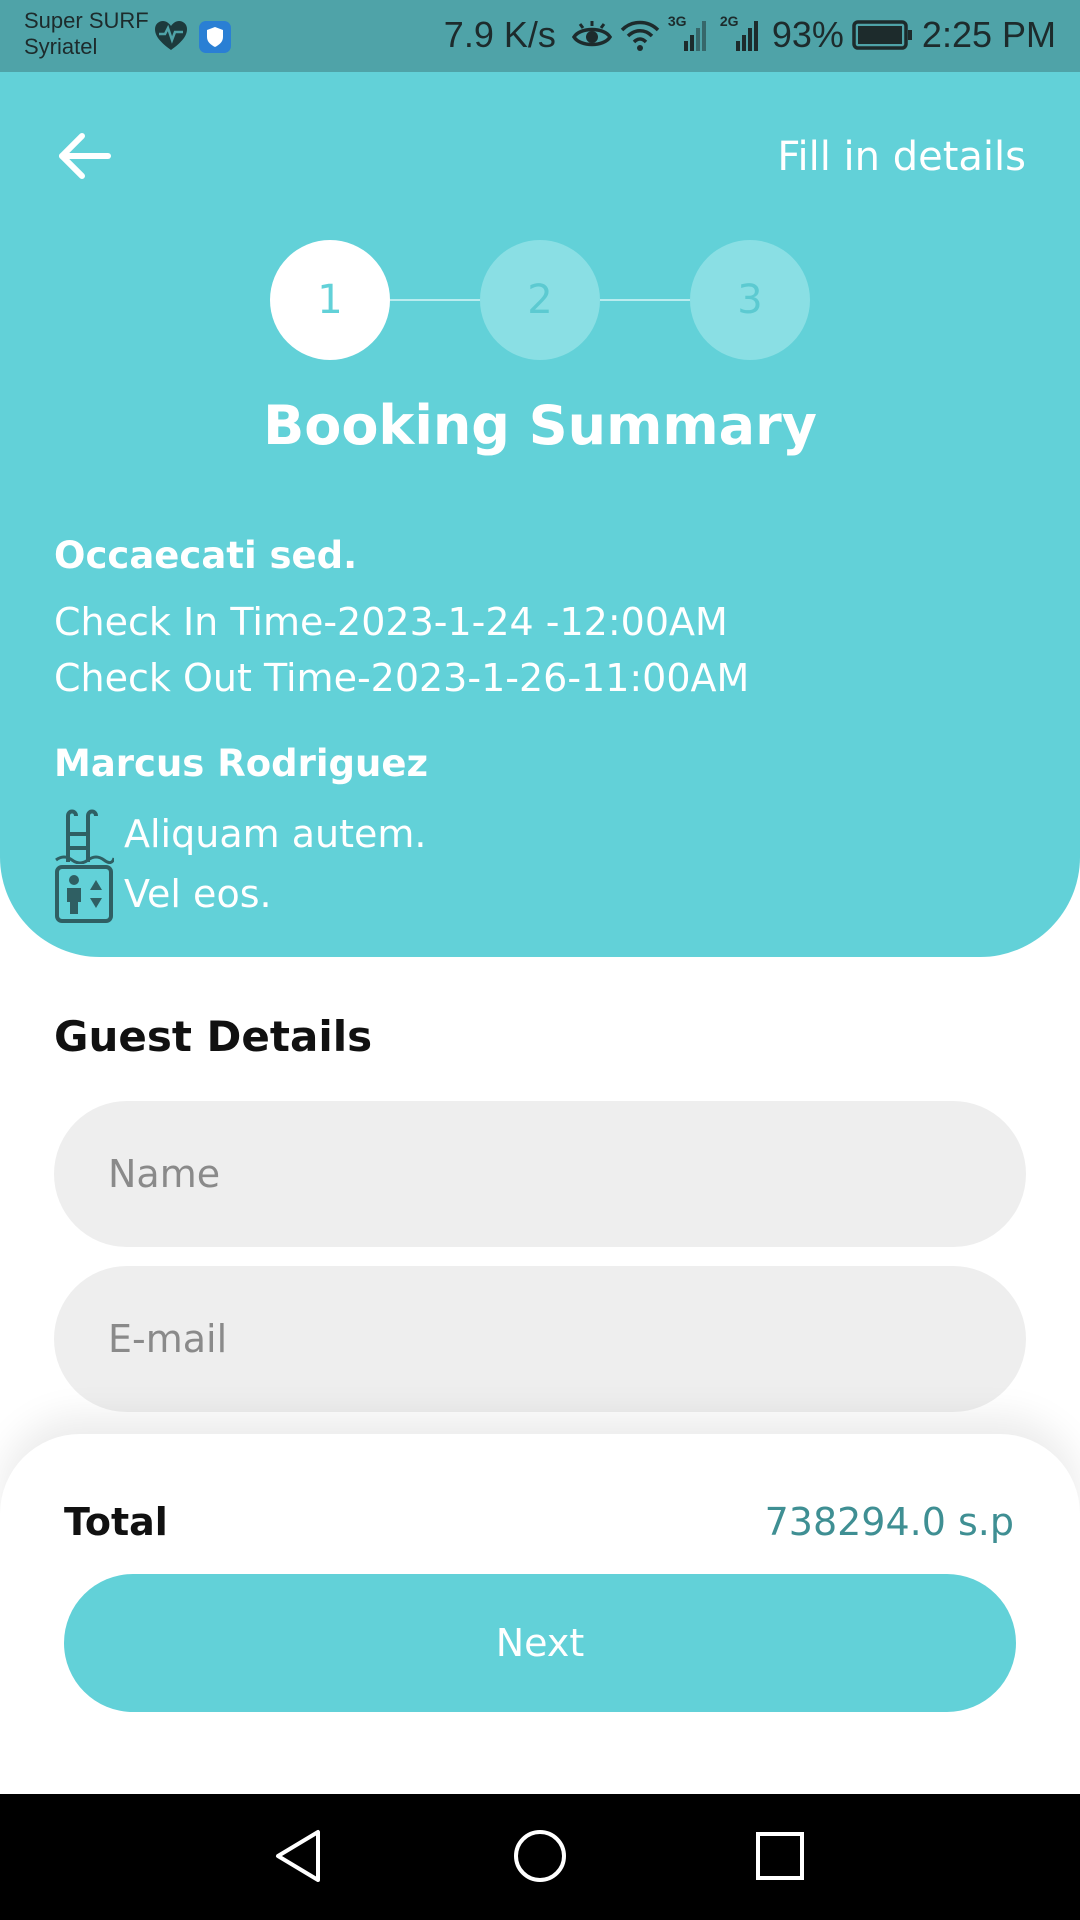 Image resolution: width=1080 pixels, height=1920 pixels. I want to click on nav-back-icon, so click(300, 1856).